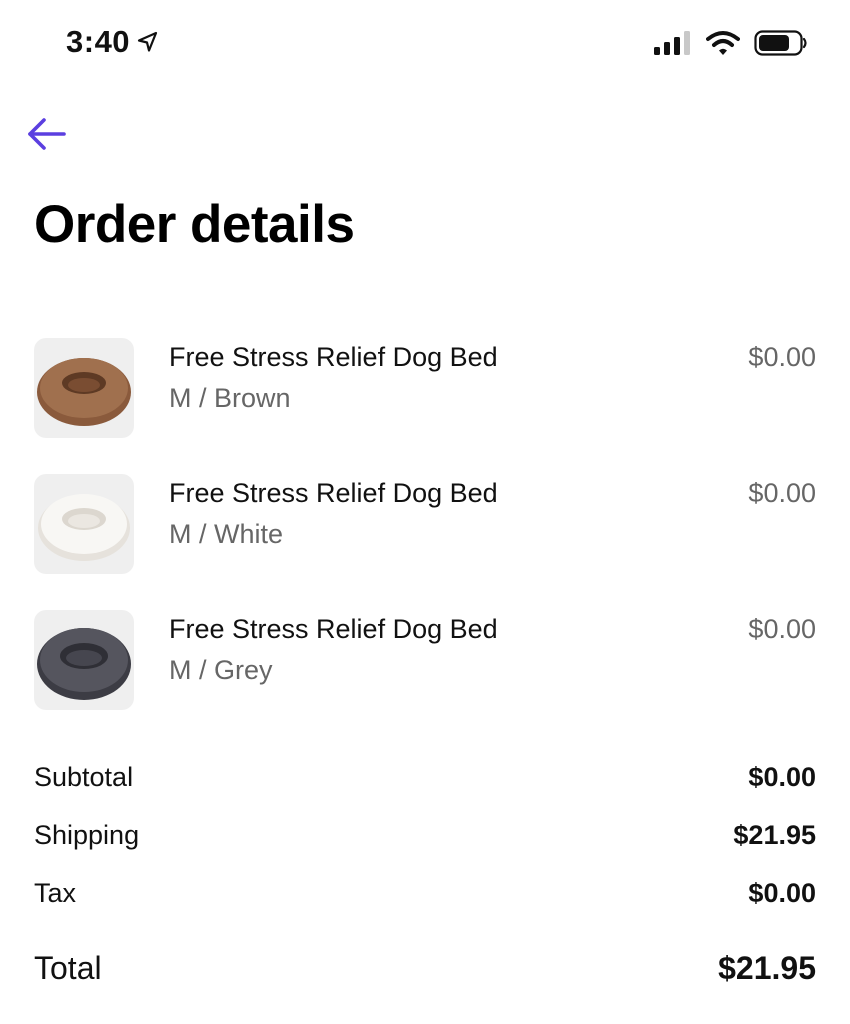  What do you see at coordinates (221, 670) in the screenshot?
I see `item-variant: M / Grey` at bounding box center [221, 670].